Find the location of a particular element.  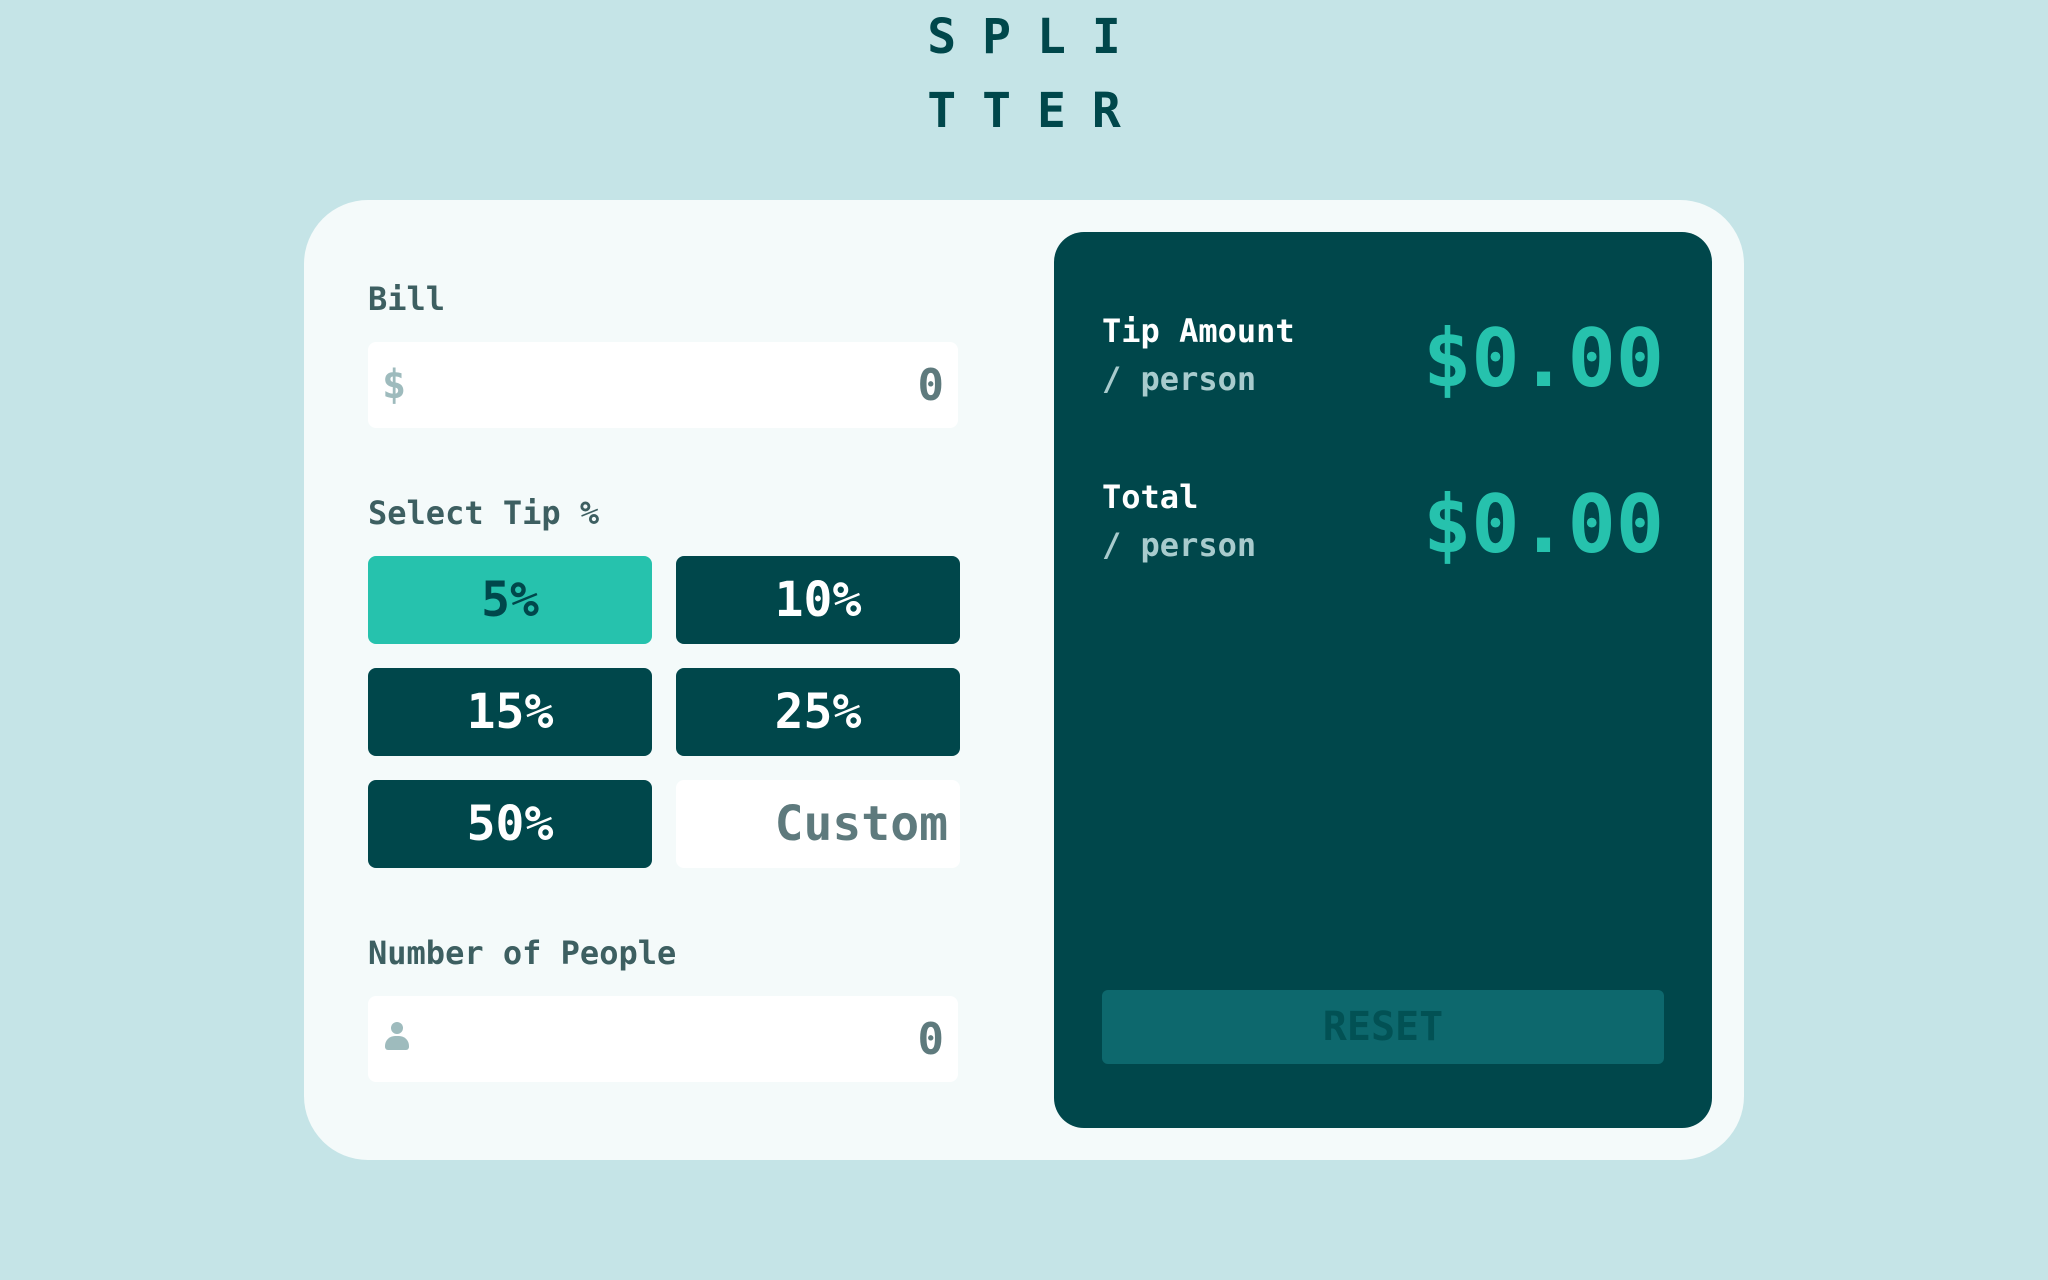

tip-amount-label: Tip Amount is located at coordinates (1198, 331).